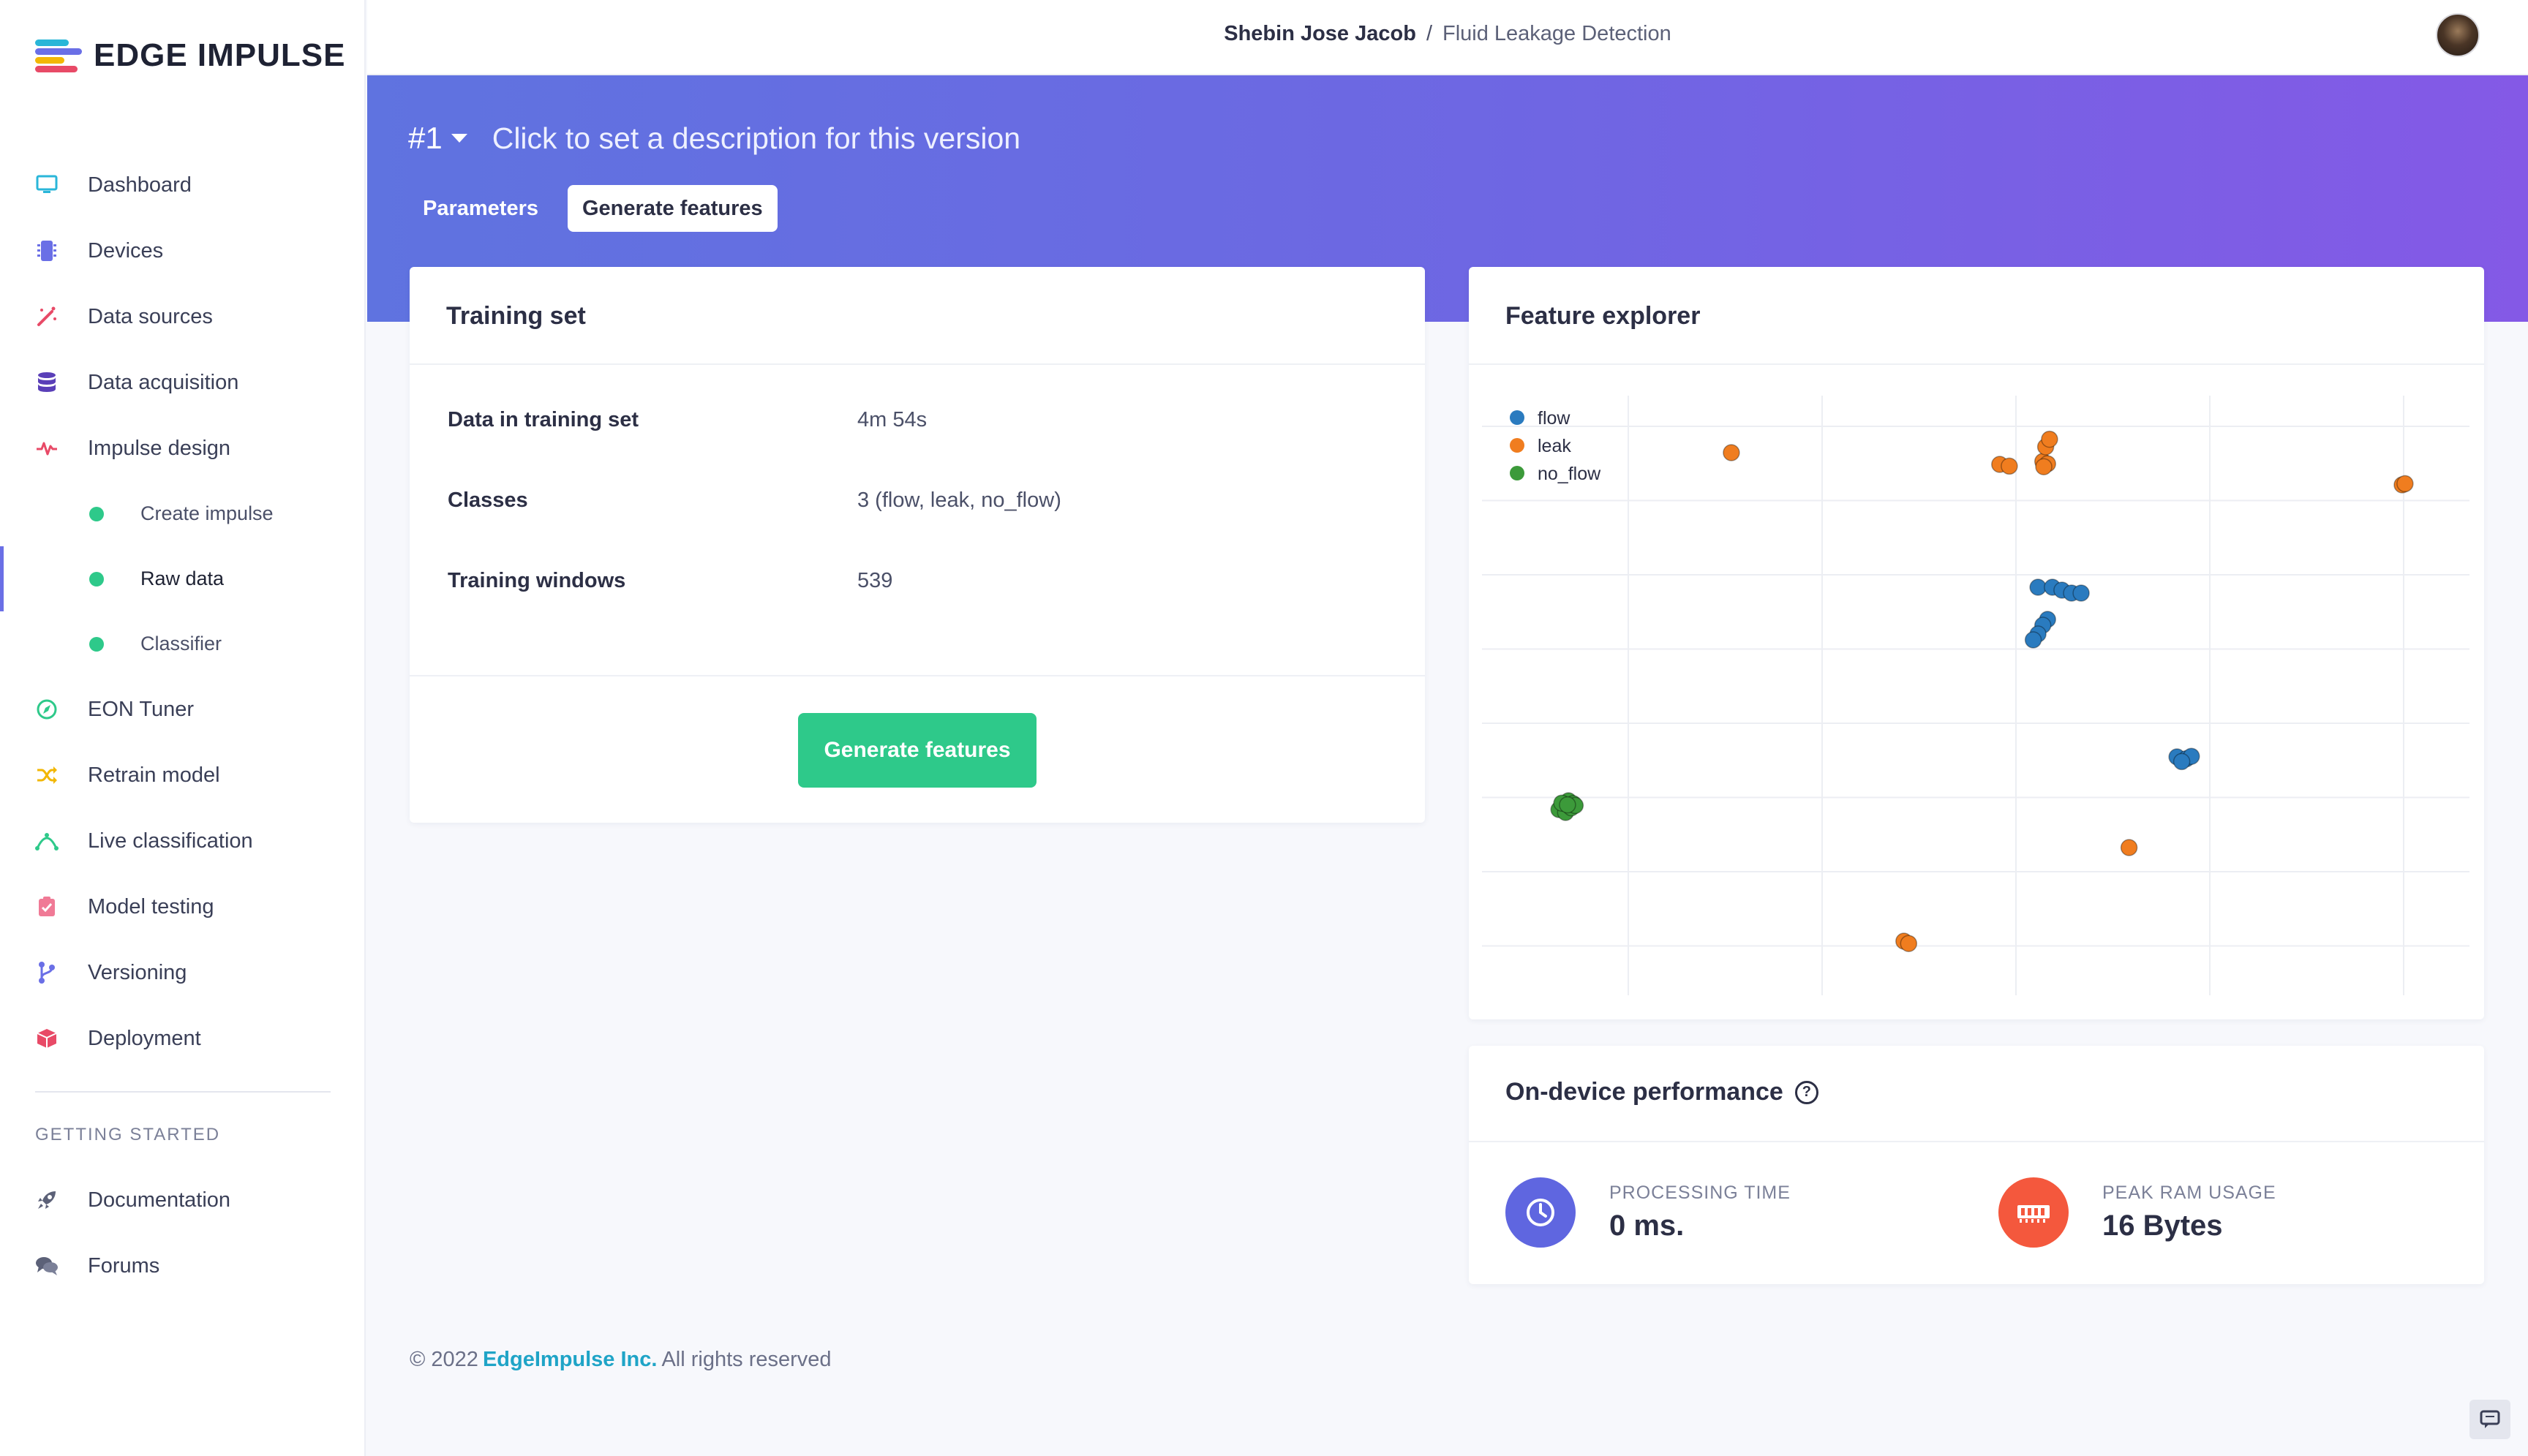 The image size is (2528, 1456). I want to click on sidebar-subitem-label: Create impulse, so click(207, 513).